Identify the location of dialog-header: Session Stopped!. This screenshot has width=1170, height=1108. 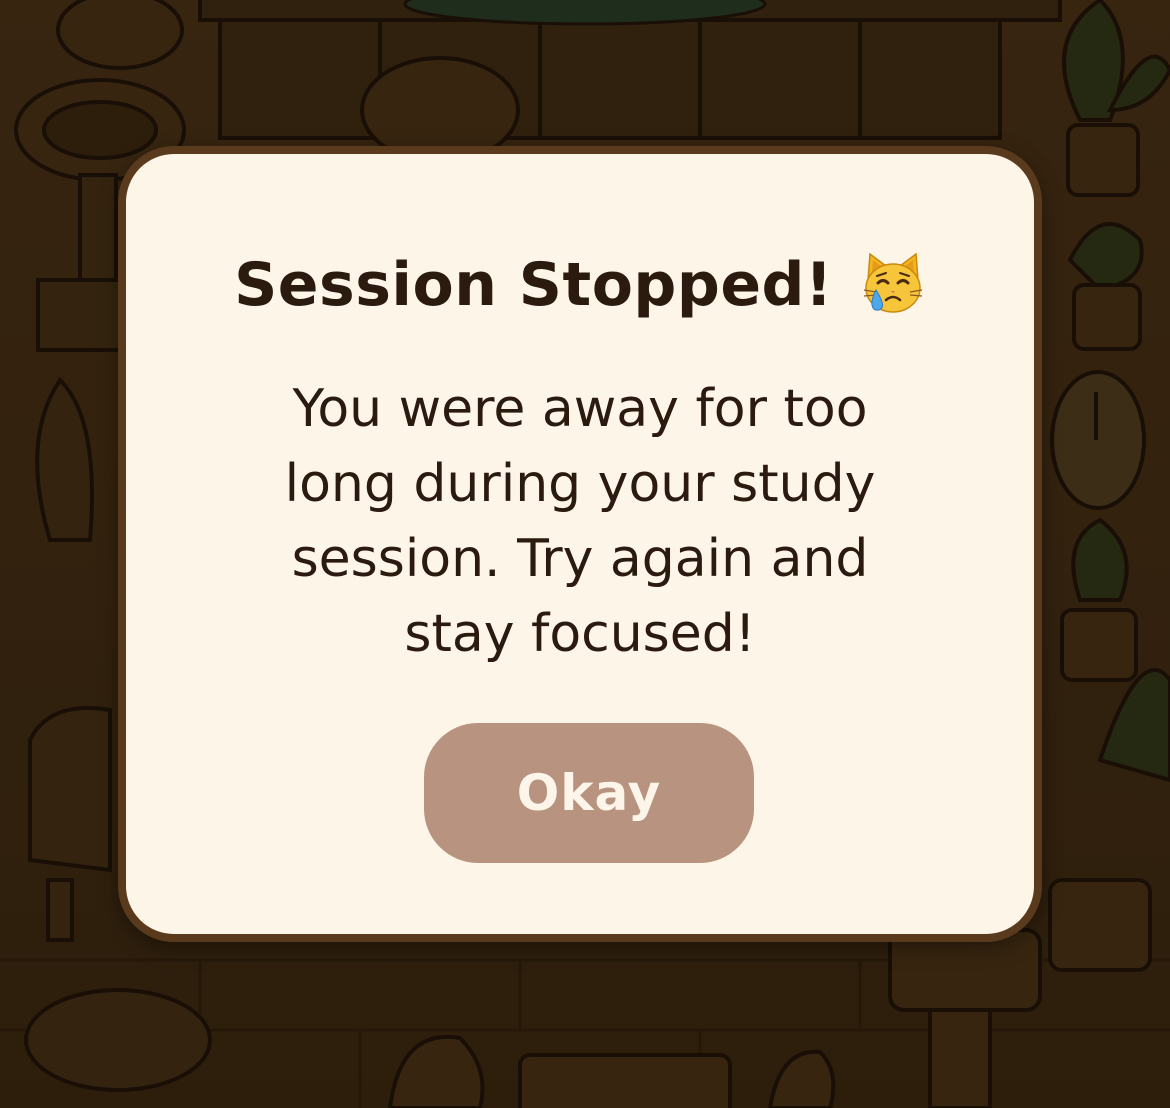
(580, 285).